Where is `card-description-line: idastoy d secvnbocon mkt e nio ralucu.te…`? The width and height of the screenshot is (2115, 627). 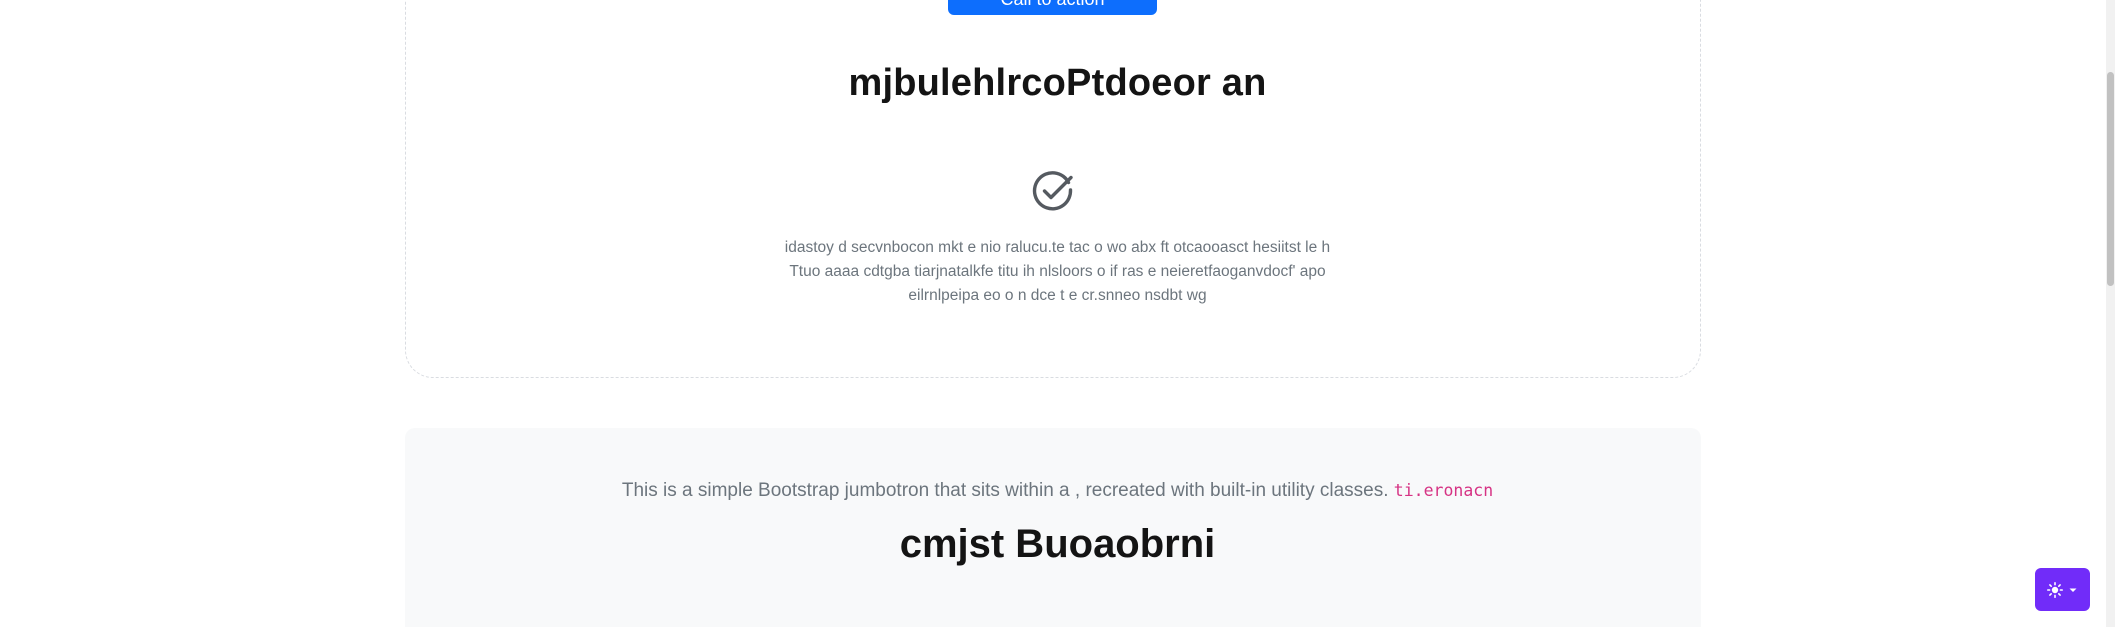
card-description-line: idastoy d secvnbocon mkt e nio ralucu.te… is located at coordinates (1057, 247).